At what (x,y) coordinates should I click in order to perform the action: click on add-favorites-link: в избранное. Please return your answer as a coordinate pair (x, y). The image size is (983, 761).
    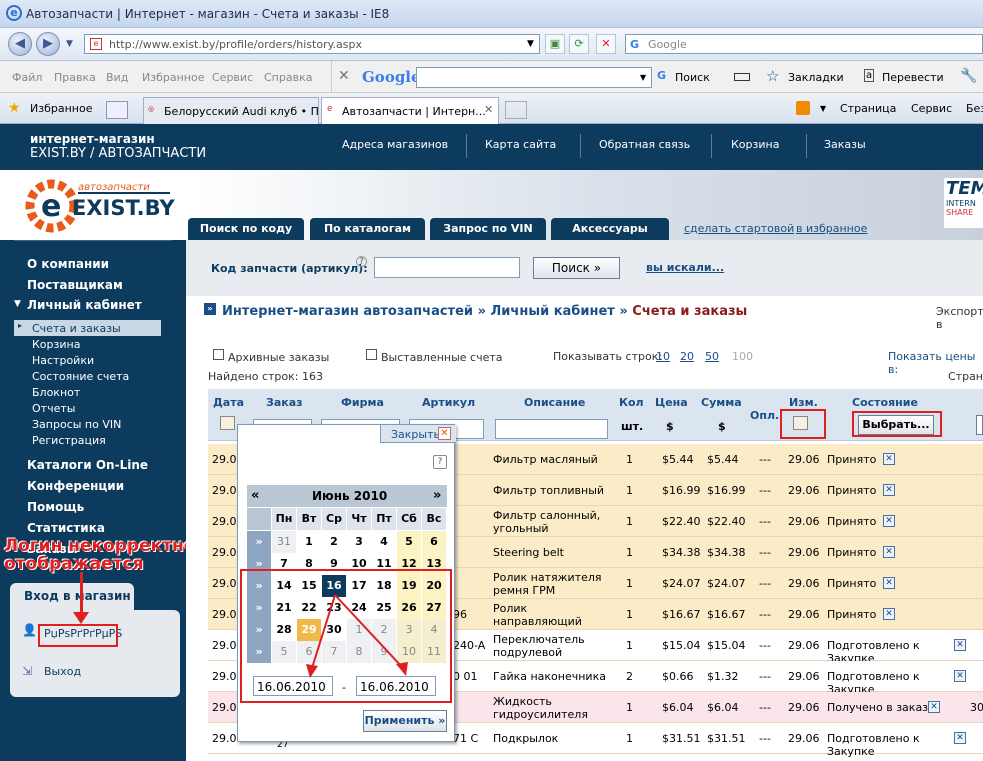
    Looking at the image, I should click on (831, 228).